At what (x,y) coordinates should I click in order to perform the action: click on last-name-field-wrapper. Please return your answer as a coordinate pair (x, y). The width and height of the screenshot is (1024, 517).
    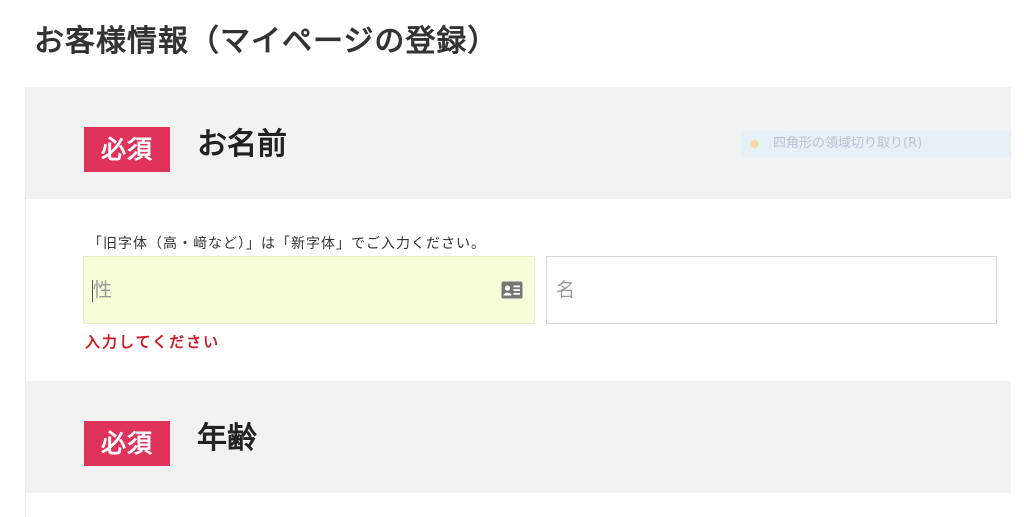
    Looking at the image, I should click on (309, 290).